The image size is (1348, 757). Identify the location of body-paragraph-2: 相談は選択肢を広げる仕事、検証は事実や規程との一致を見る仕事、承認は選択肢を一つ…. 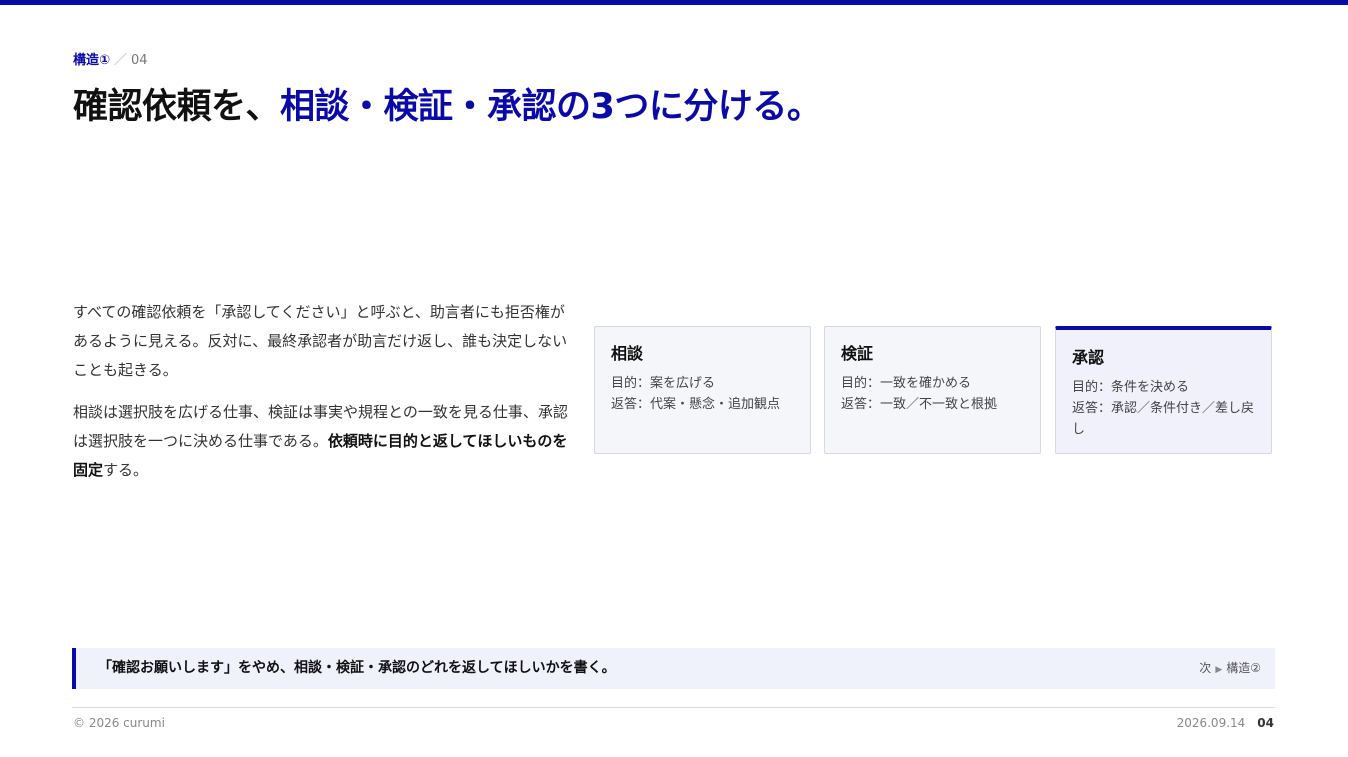
(323, 441).